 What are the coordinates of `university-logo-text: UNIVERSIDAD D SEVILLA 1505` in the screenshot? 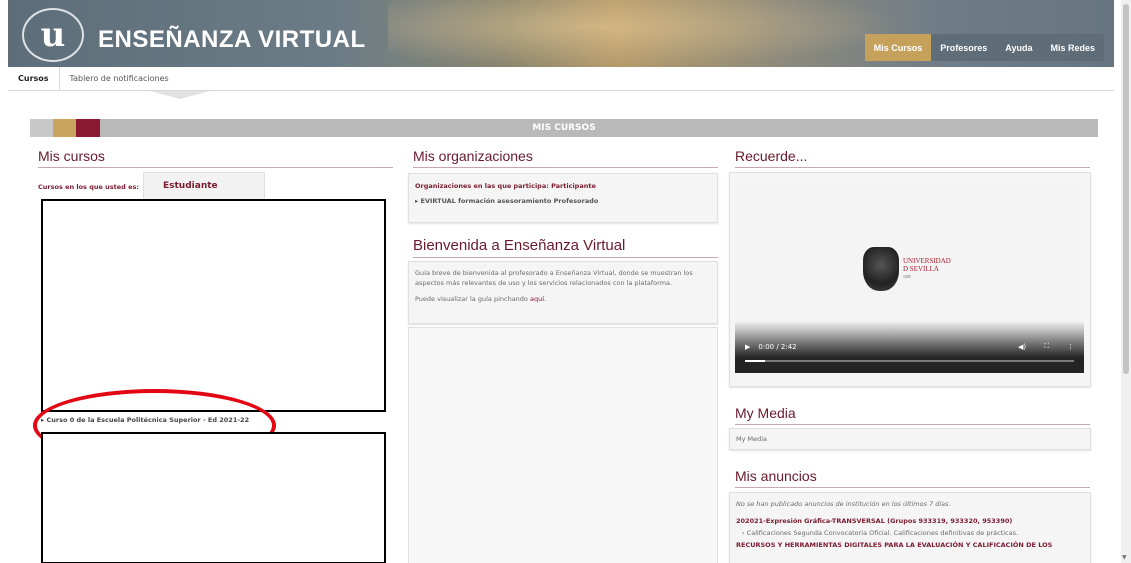 It's located at (927, 269).